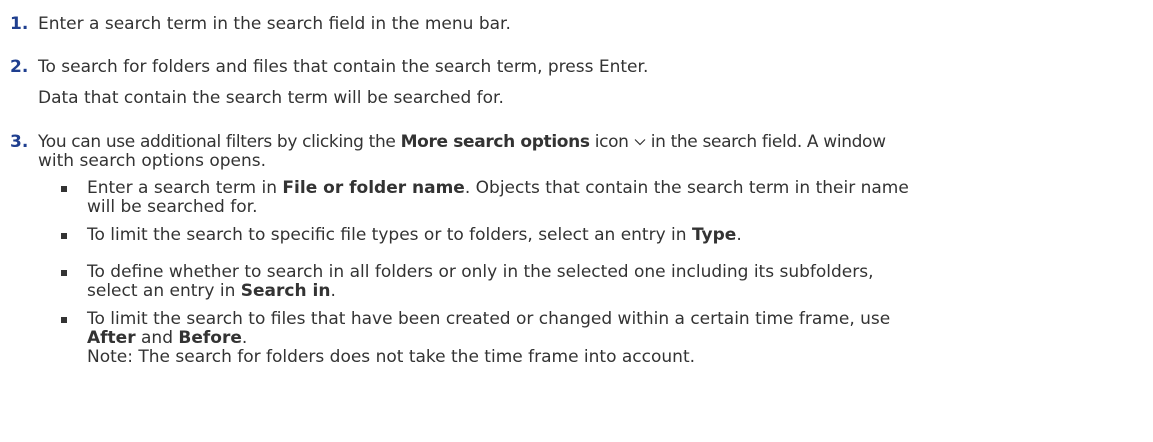  Describe the element at coordinates (373, 188) in the screenshot. I see `ui-term: File or folder name` at that location.